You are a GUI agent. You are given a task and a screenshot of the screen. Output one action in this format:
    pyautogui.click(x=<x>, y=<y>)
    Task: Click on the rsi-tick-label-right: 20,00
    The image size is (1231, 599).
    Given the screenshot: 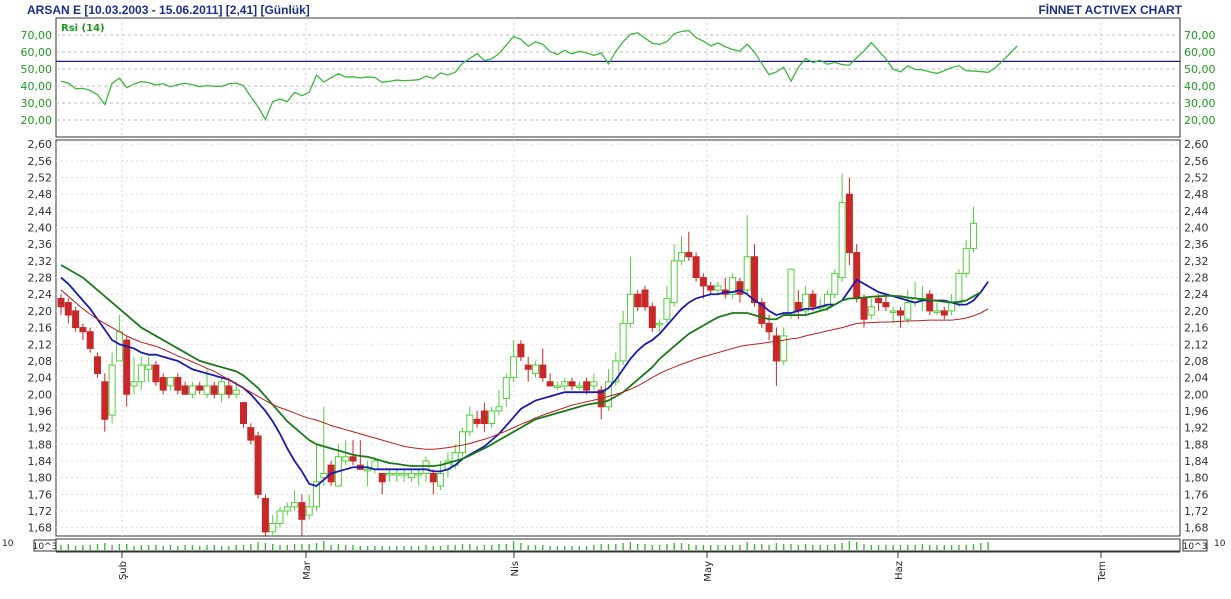 What is the action you would take?
    pyautogui.click(x=1200, y=120)
    